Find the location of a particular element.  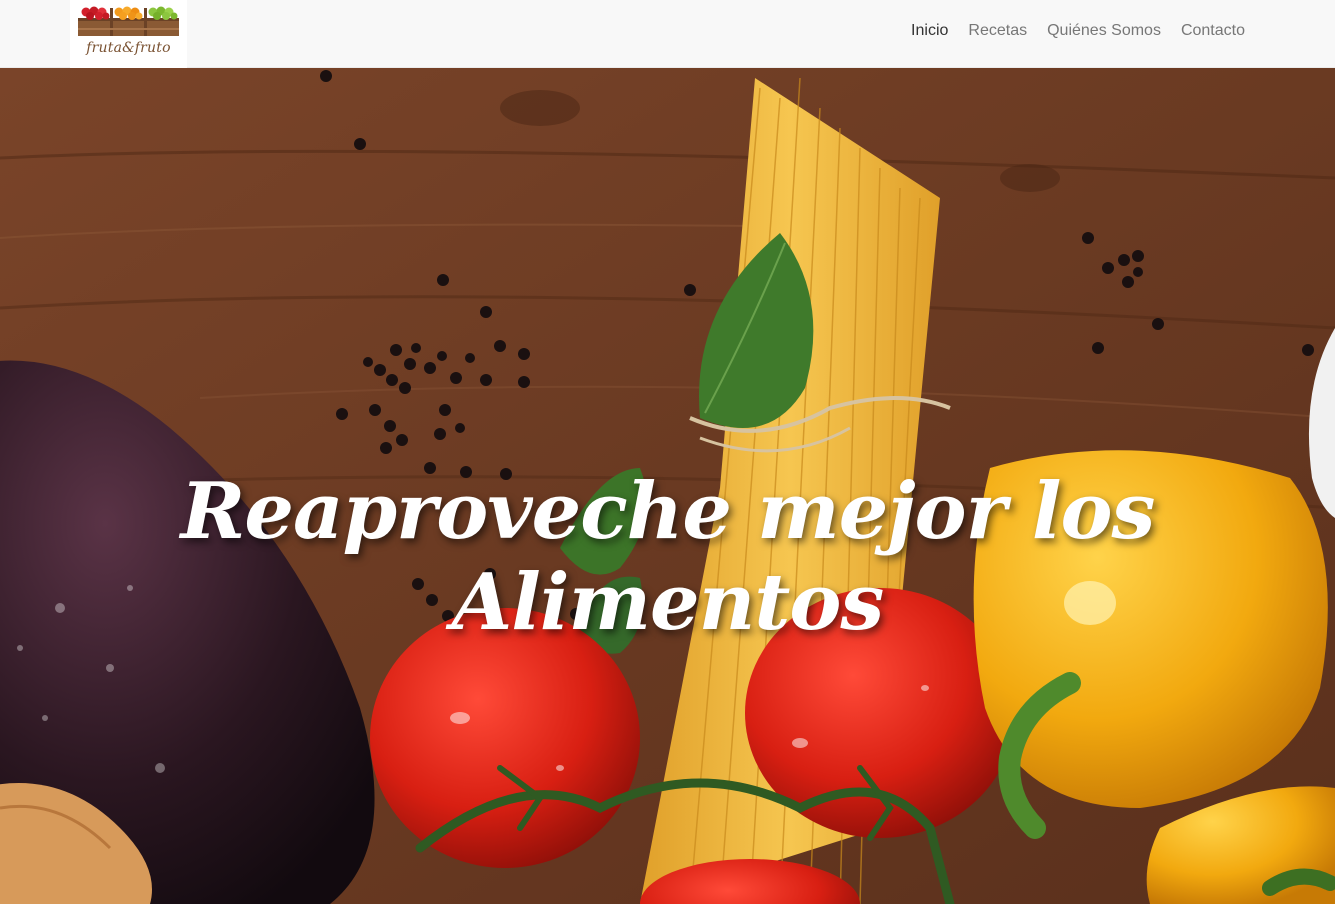

brand-logo: fruta&fruto is located at coordinates (128, 34).